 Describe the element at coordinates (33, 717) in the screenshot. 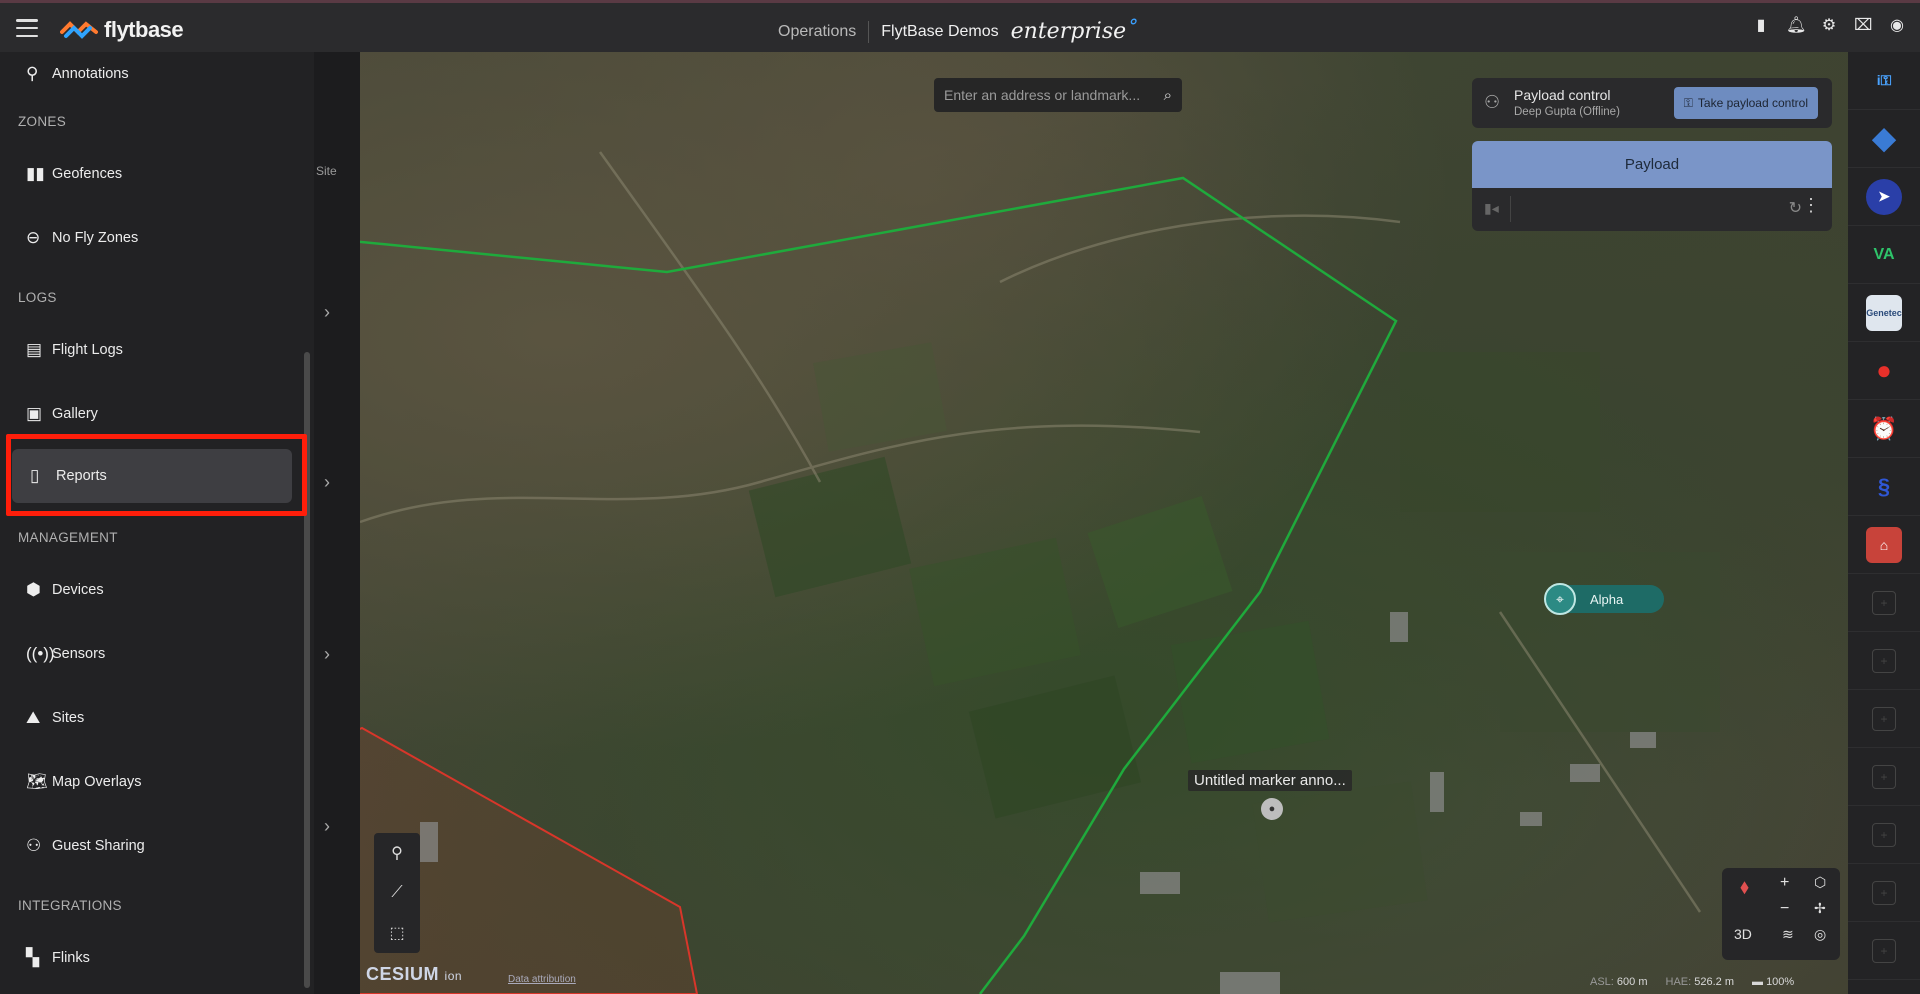

I see `map-pin-site-icon: ⛰` at that location.